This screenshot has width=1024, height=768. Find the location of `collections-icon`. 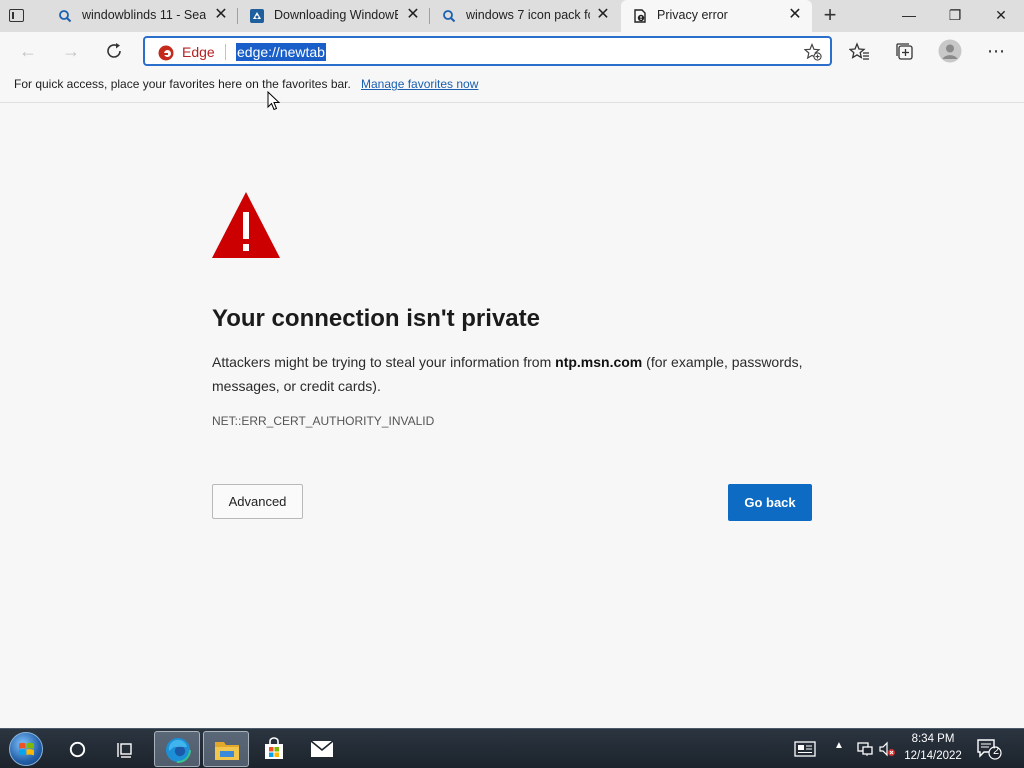

collections-icon is located at coordinates (905, 52).